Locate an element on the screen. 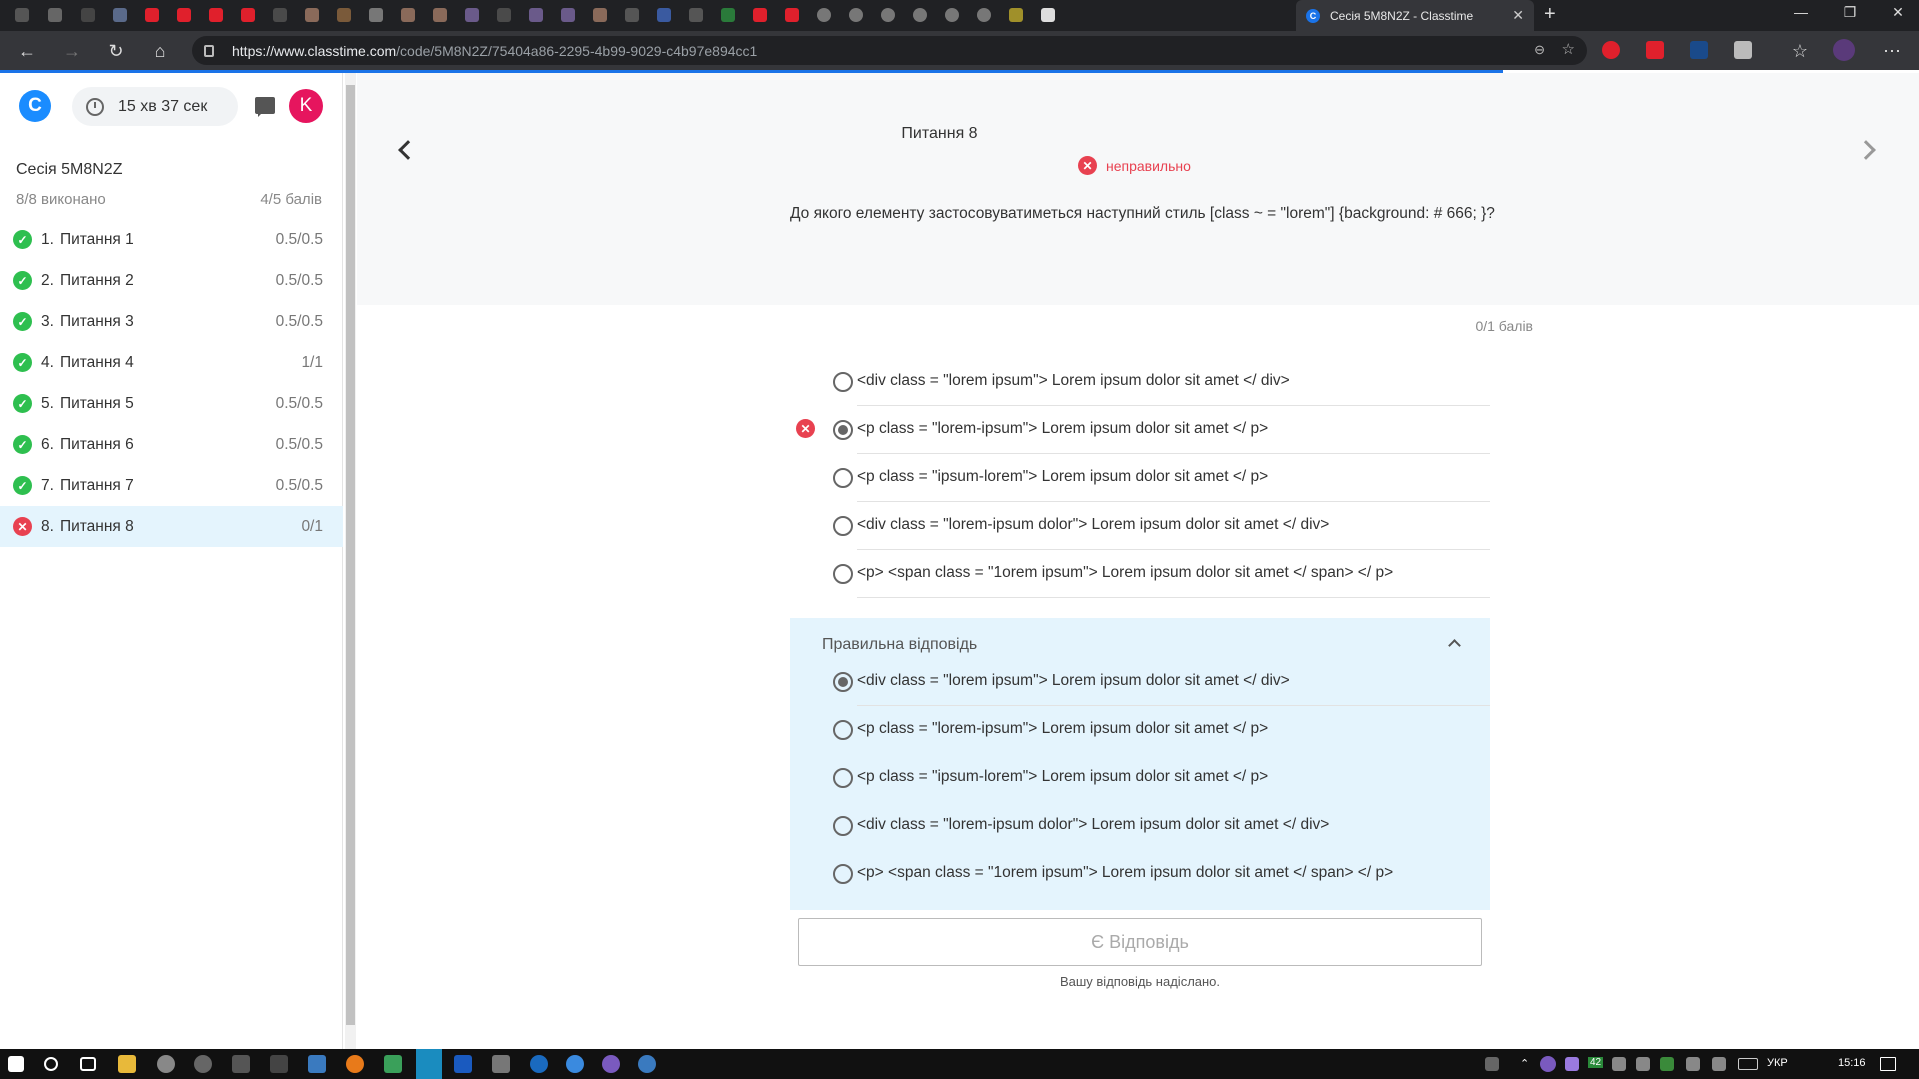 The height and width of the screenshot is (1079, 1919). question-item: ✓ 6. Питання 6 0.5/0.5 is located at coordinates (171, 444).